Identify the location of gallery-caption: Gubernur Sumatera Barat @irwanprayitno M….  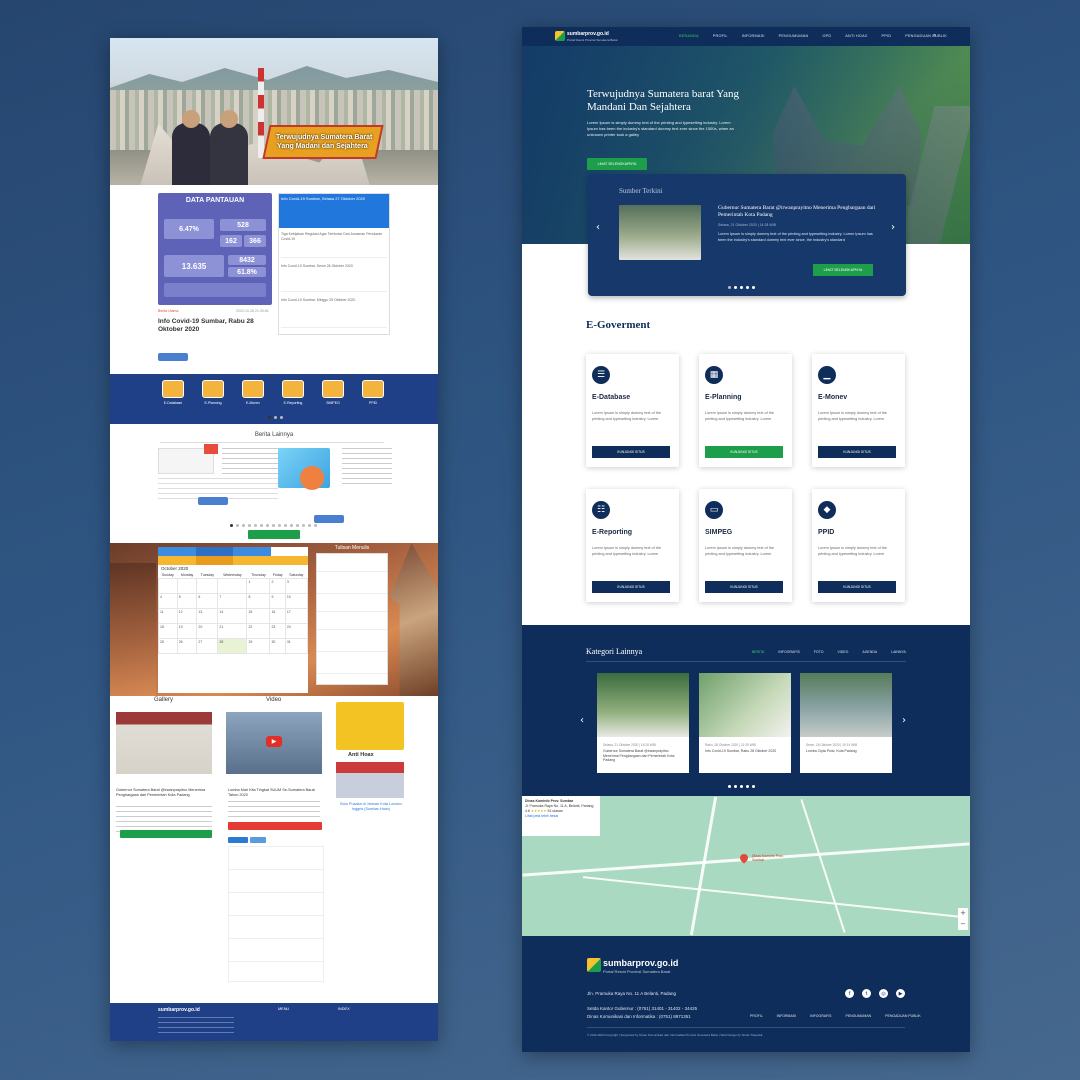
(164, 793).